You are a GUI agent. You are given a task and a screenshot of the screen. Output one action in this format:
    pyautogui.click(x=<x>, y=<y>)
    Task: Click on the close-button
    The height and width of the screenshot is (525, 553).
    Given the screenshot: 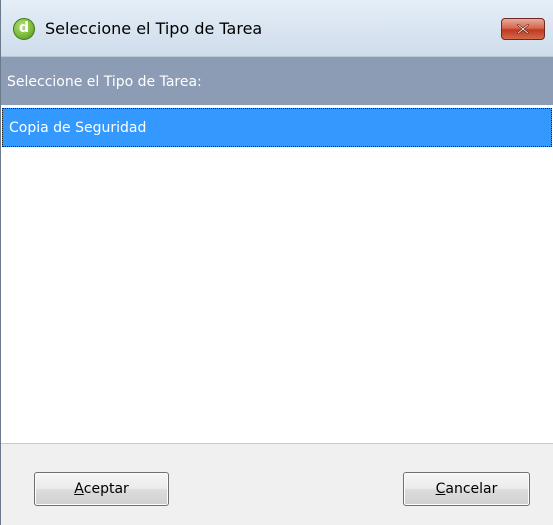 What is the action you would take?
    pyautogui.click(x=523, y=29)
    